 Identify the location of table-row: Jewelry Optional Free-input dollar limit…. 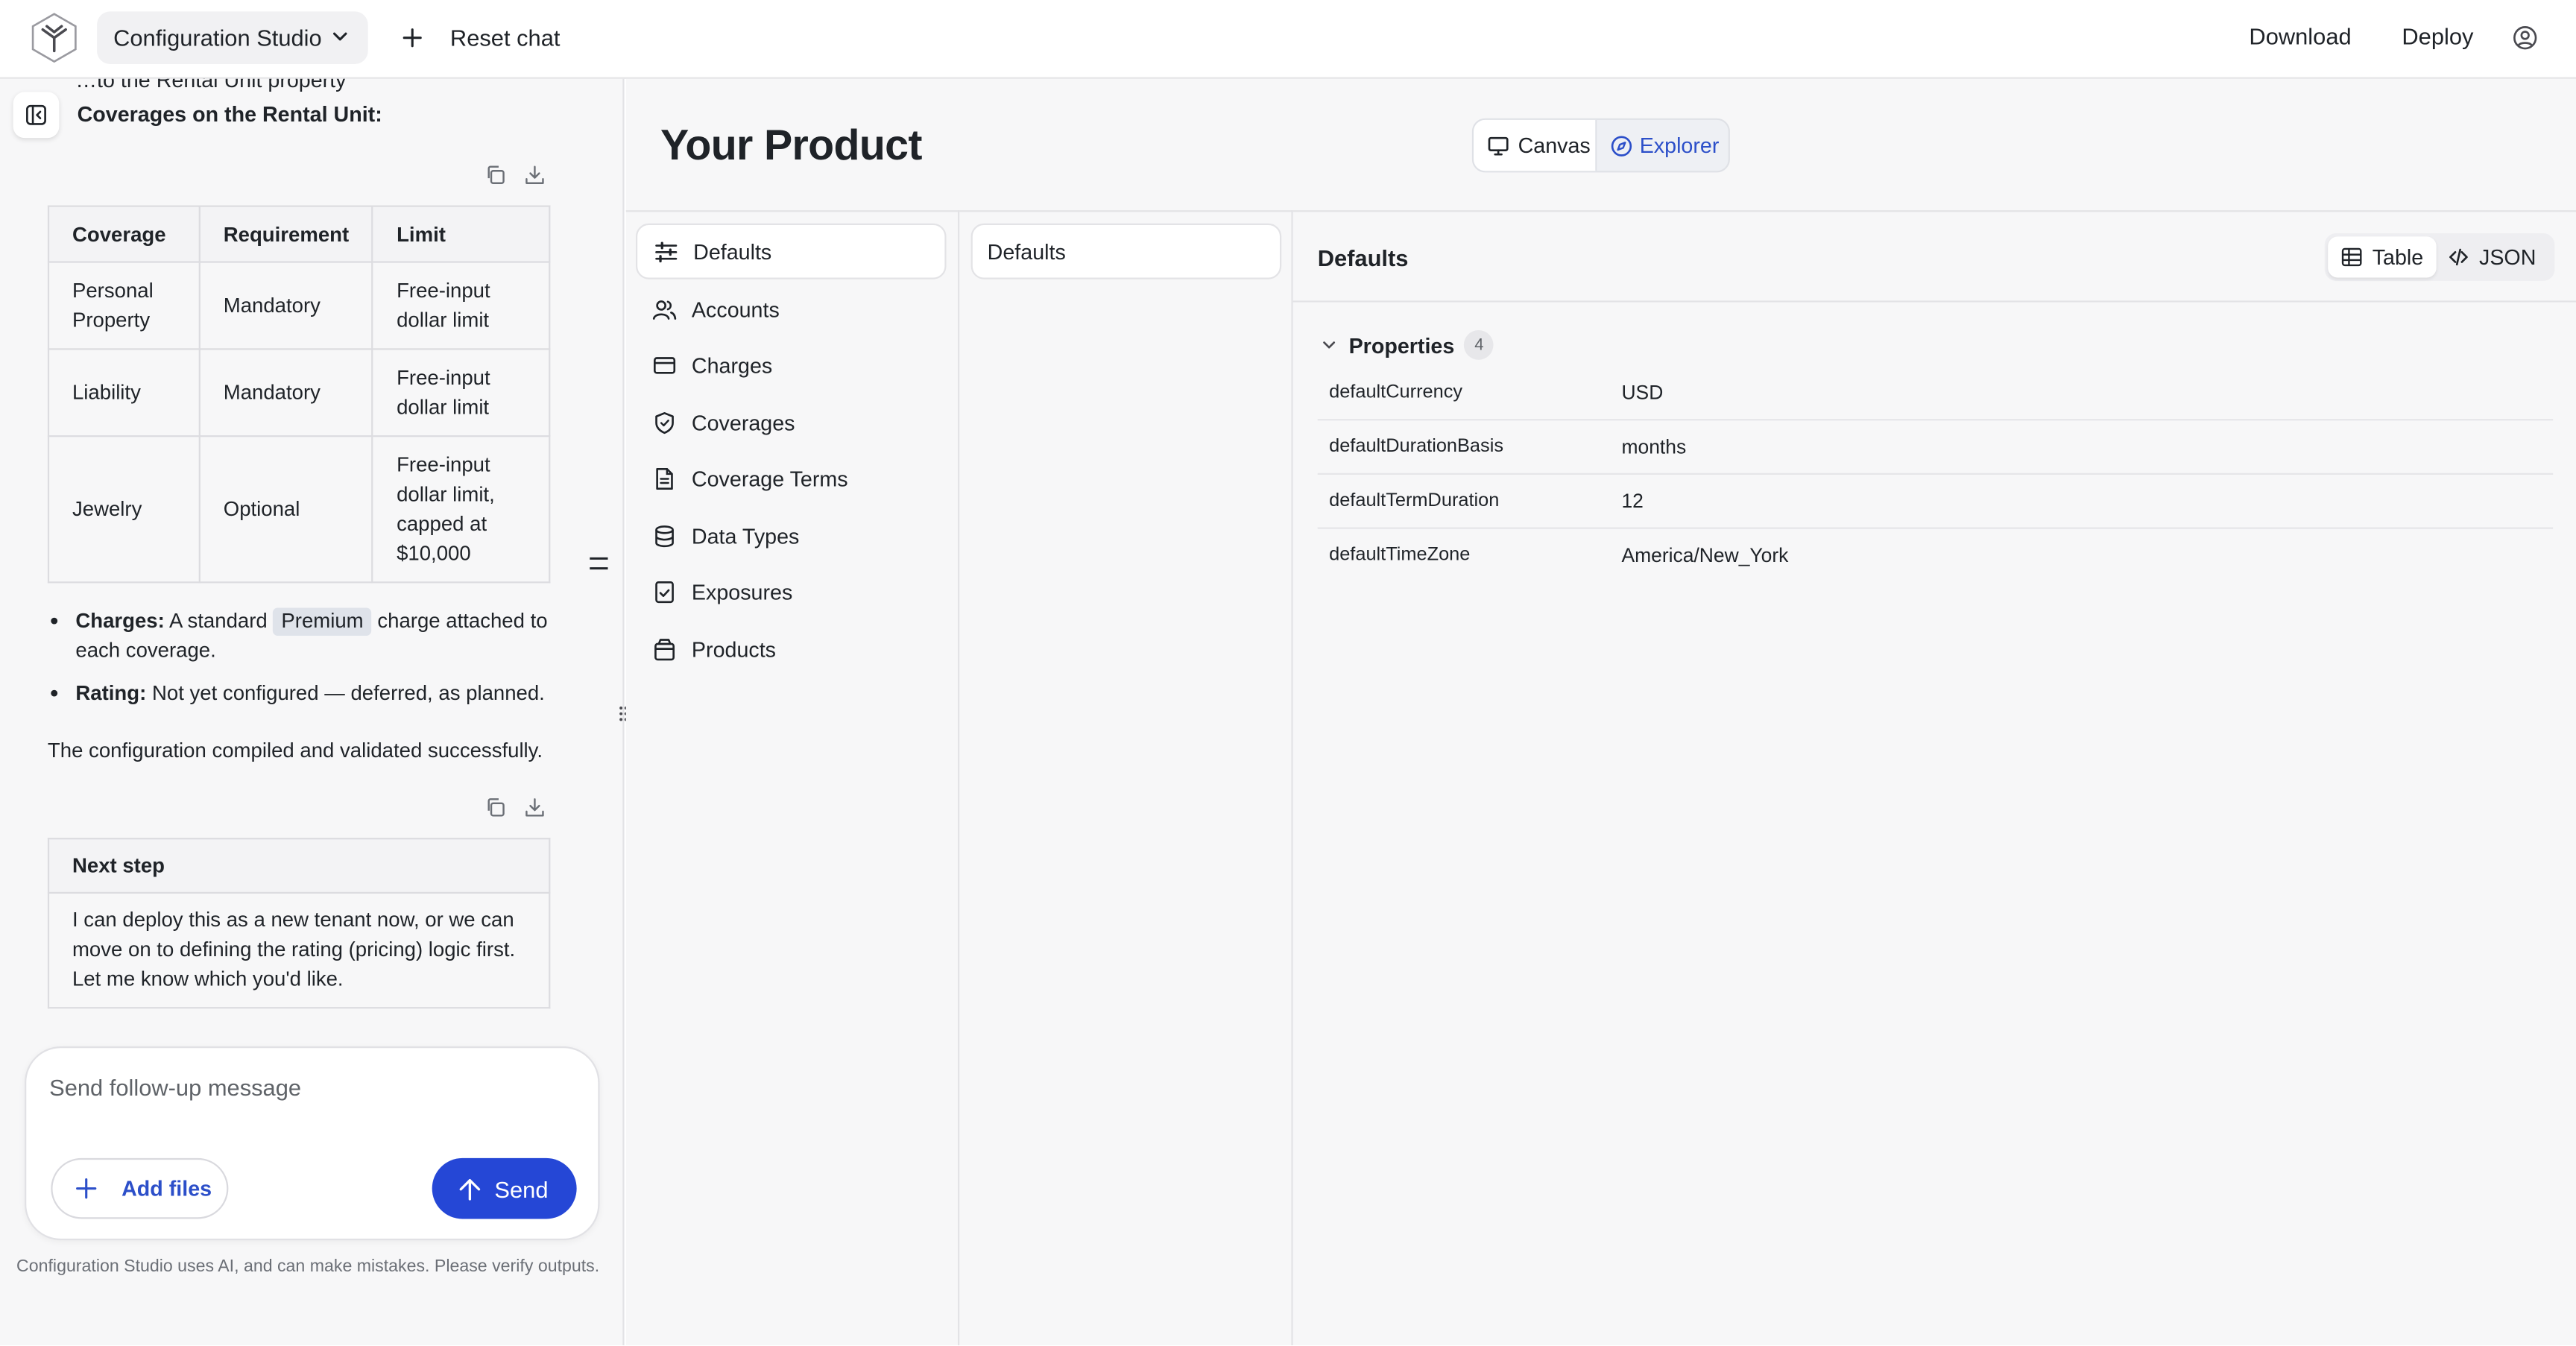
(299, 509).